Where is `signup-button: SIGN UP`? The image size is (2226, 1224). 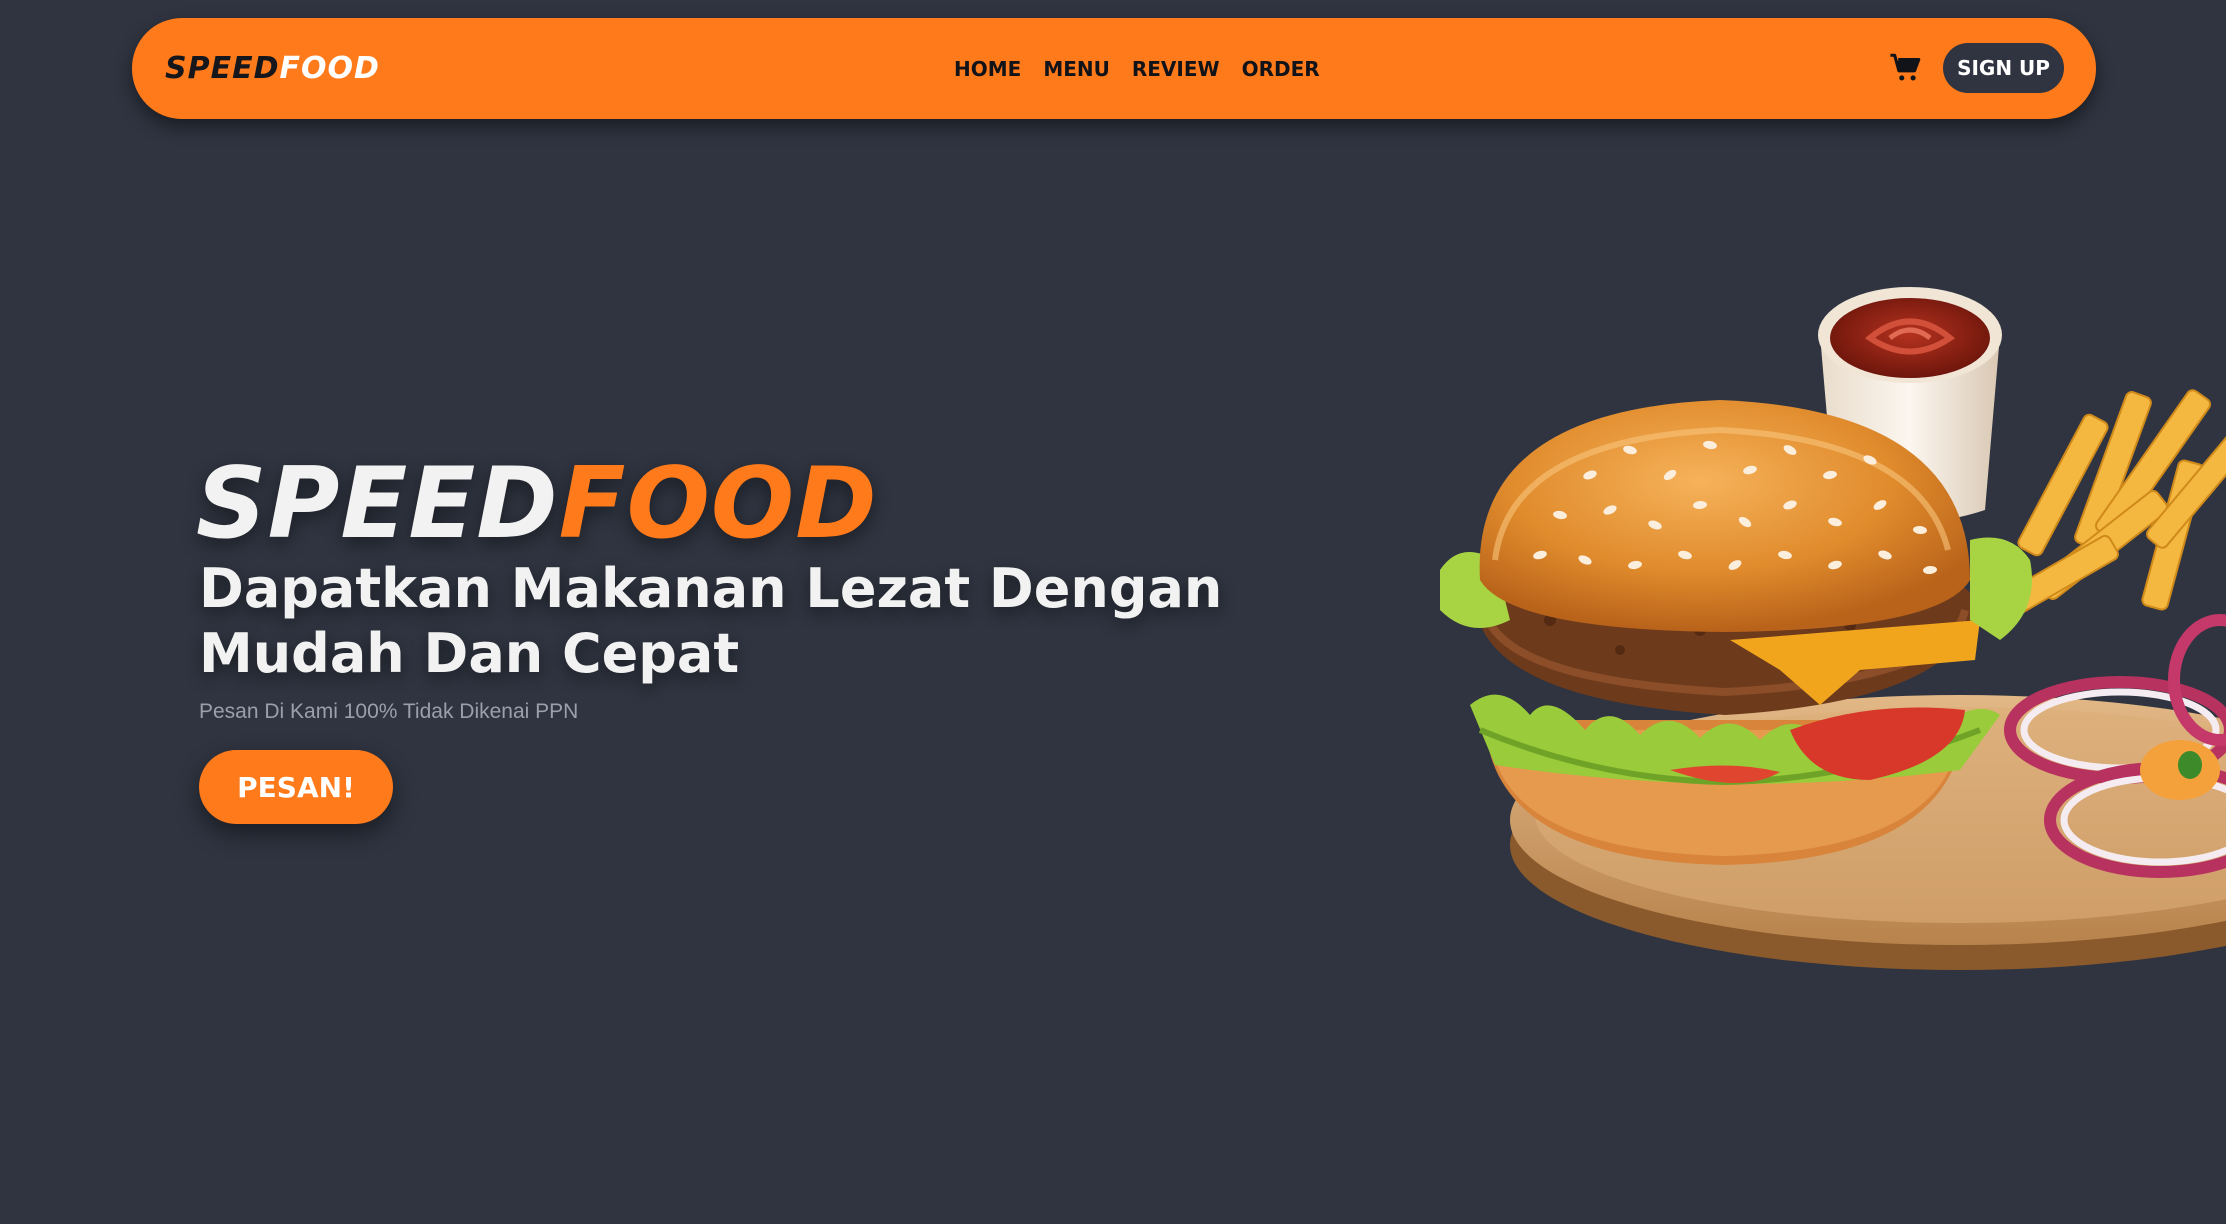 signup-button: SIGN UP is located at coordinates (2003, 68).